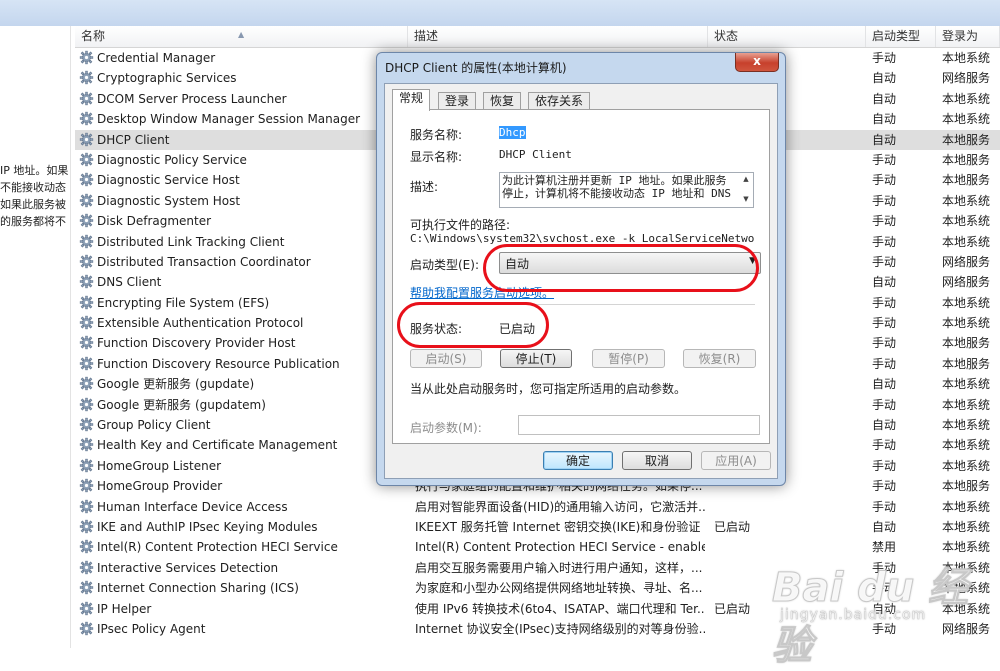 This screenshot has height=671, width=1000. What do you see at coordinates (628, 358) in the screenshot?
I see `pause-button: 暂停(P)` at bounding box center [628, 358].